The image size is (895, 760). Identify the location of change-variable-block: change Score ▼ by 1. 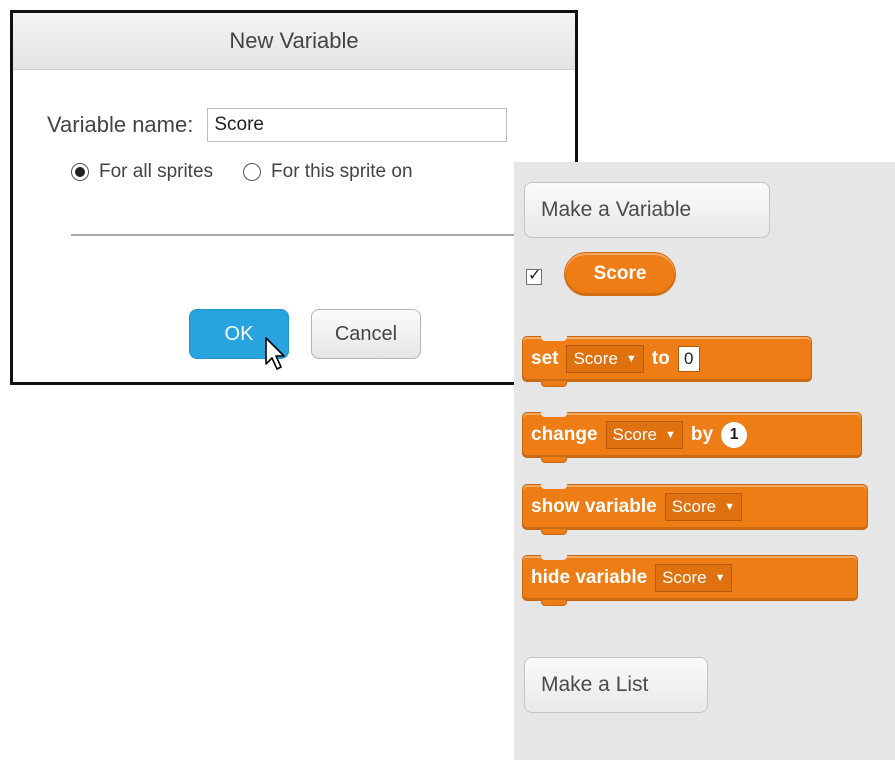
(692, 437).